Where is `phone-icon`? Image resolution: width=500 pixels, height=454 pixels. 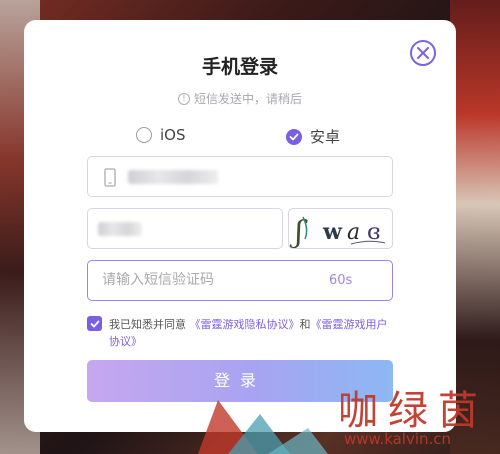
phone-icon is located at coordinates (110, 177).